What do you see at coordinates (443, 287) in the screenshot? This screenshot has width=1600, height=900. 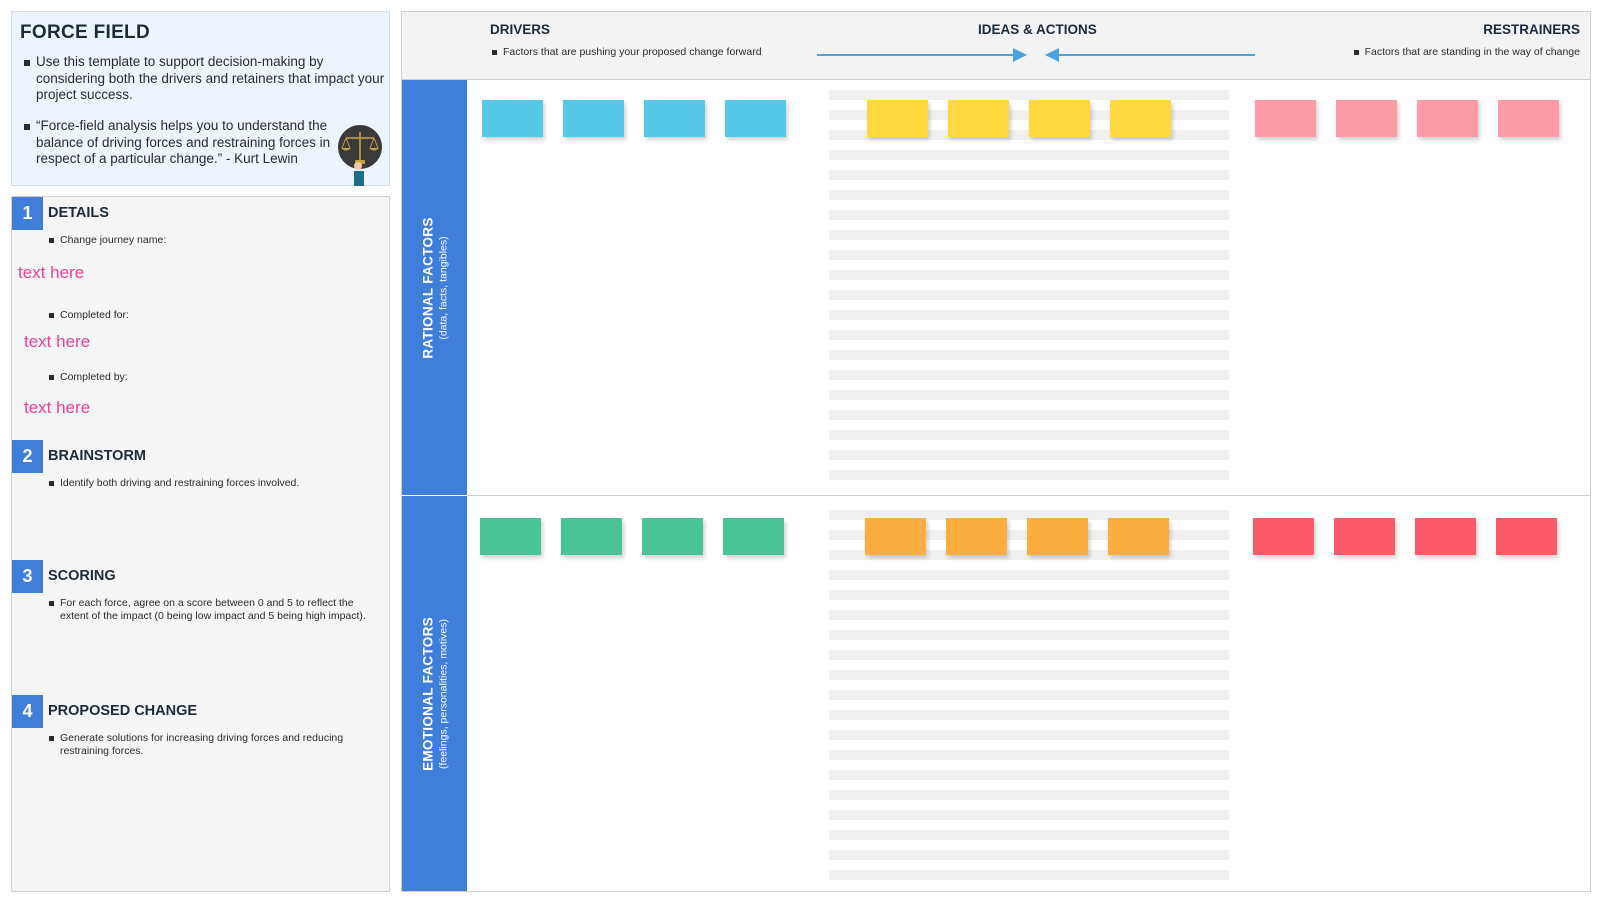 I see `rational-factors-subtitle: (data, facts, tangibles)` at bounding box center [443, 287].